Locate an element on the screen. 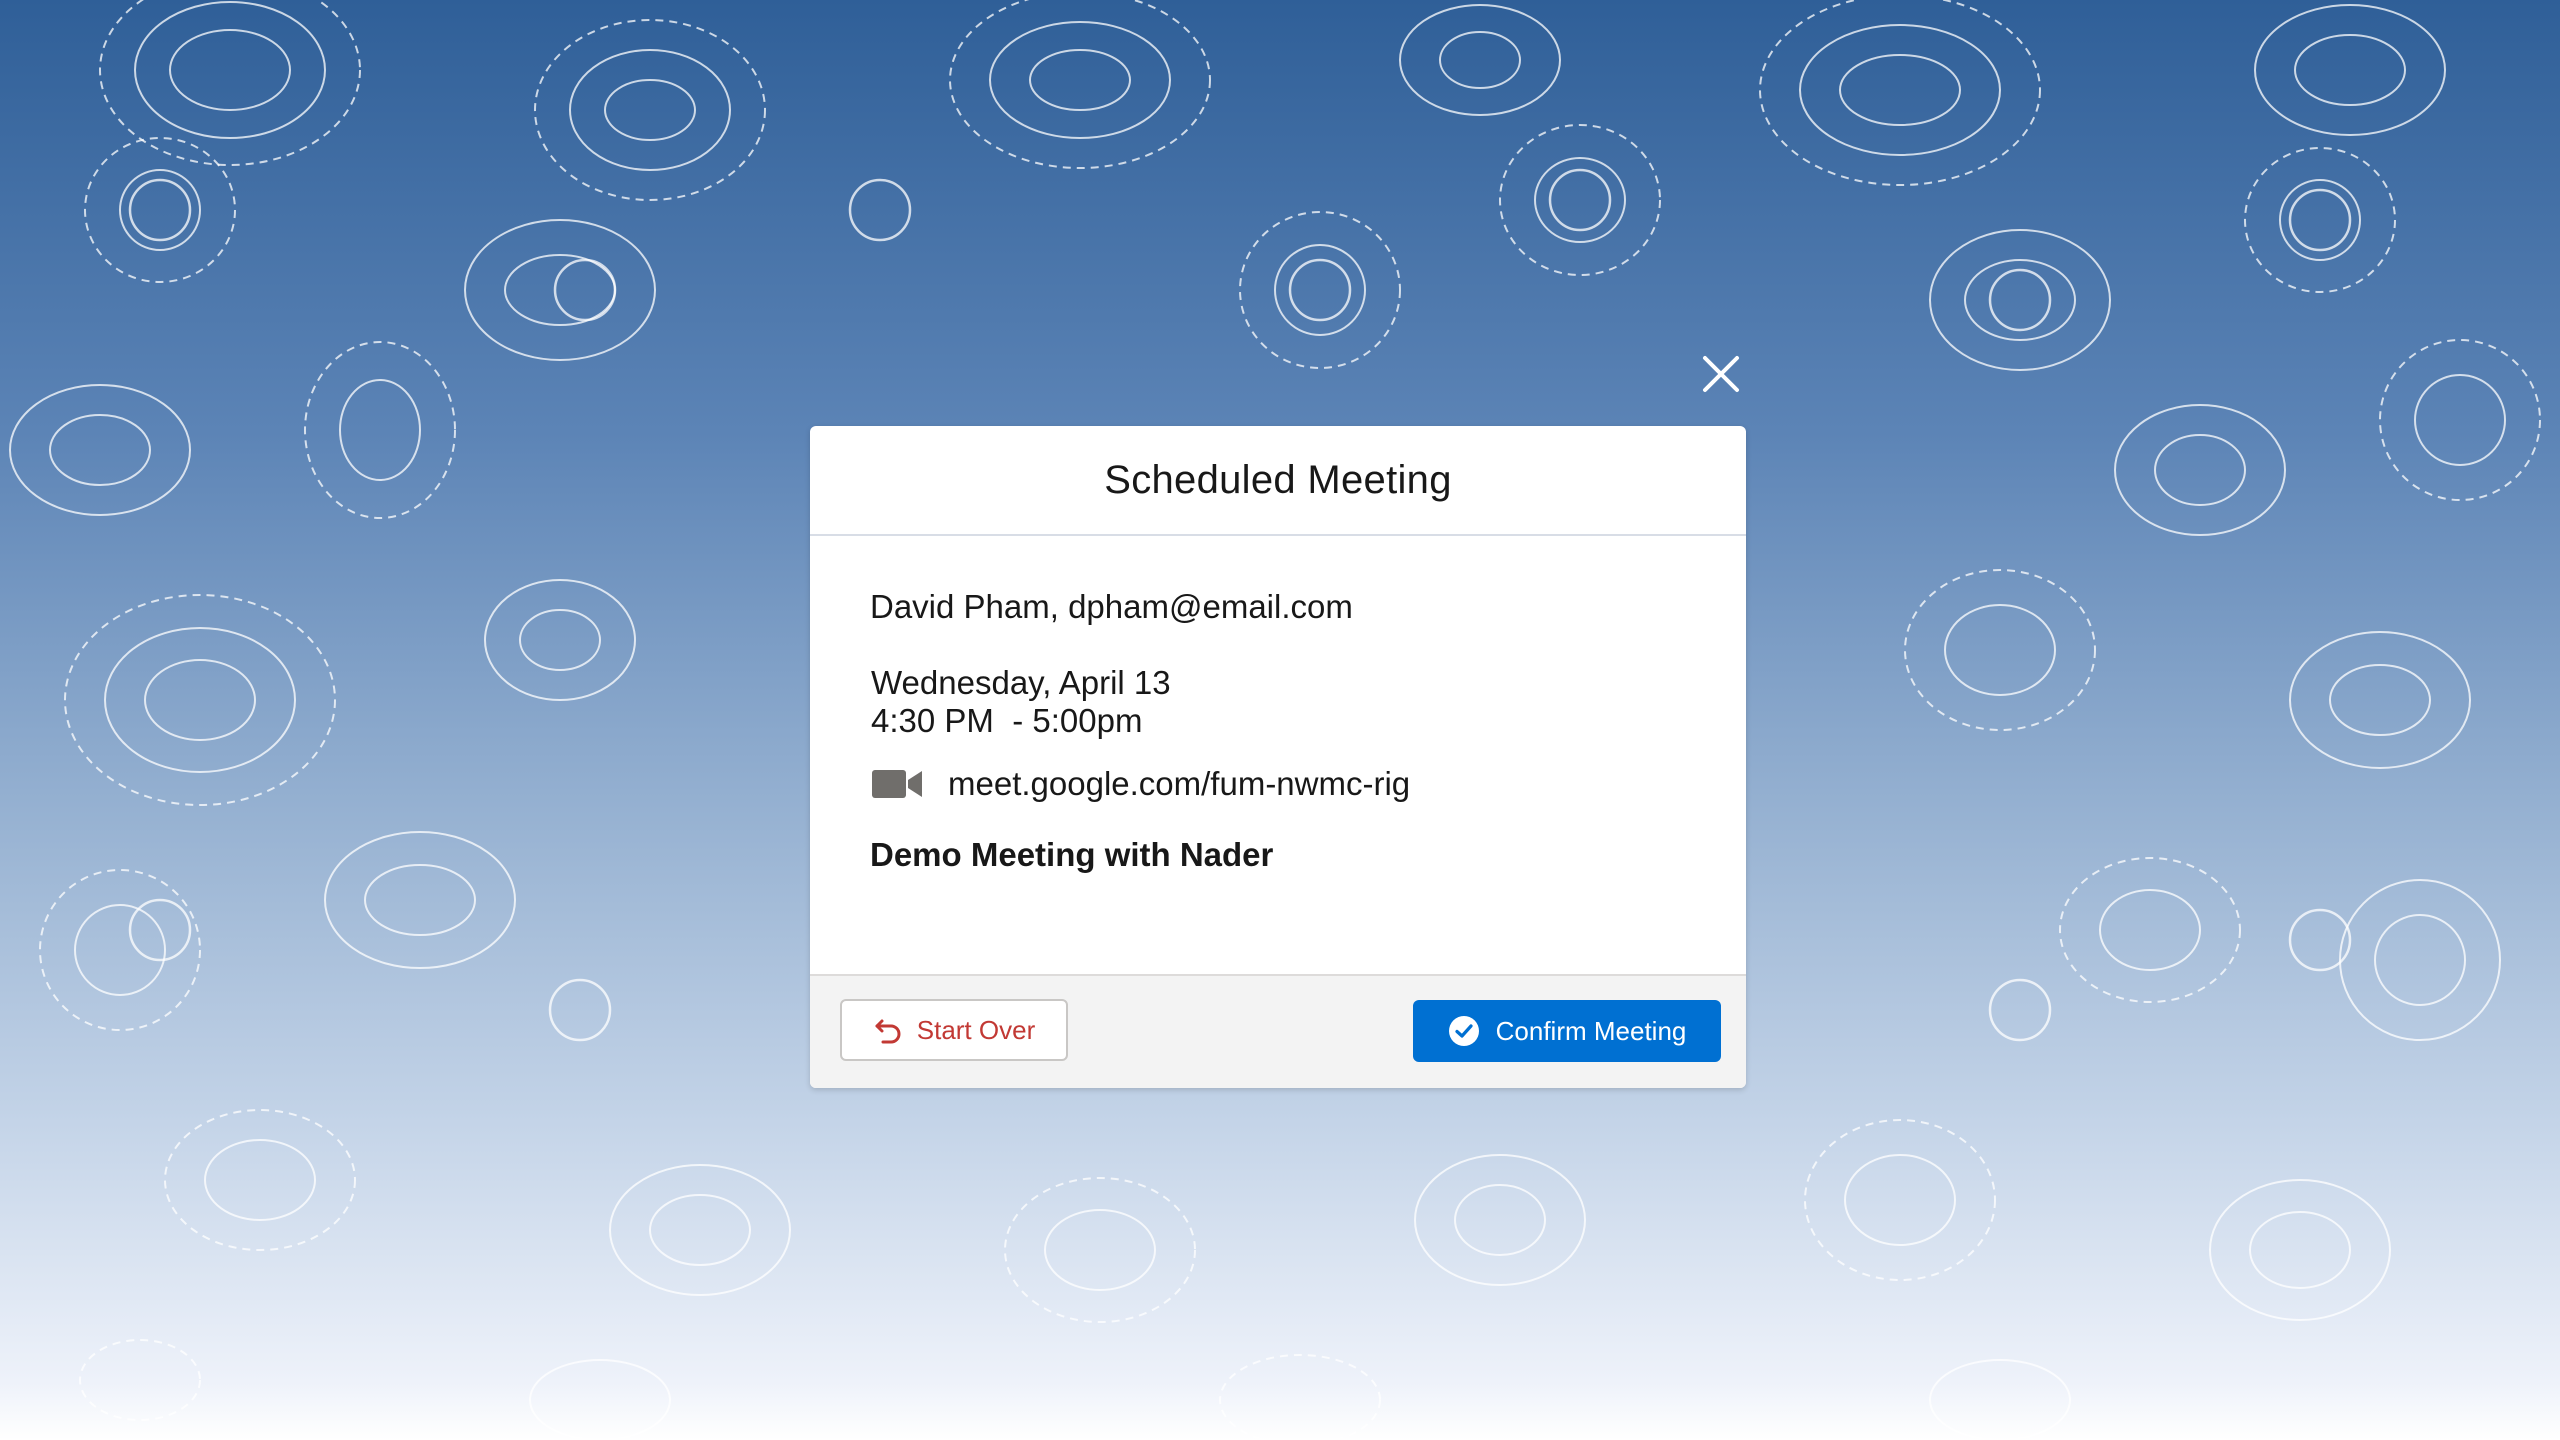  modal-header: Scheduled Meeting is located at coordinates (1278, 481).